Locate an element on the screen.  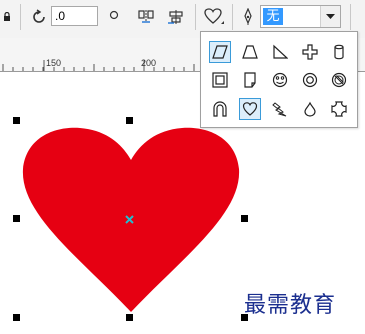
frame-shape-icon is located at coordinates (220, 80).